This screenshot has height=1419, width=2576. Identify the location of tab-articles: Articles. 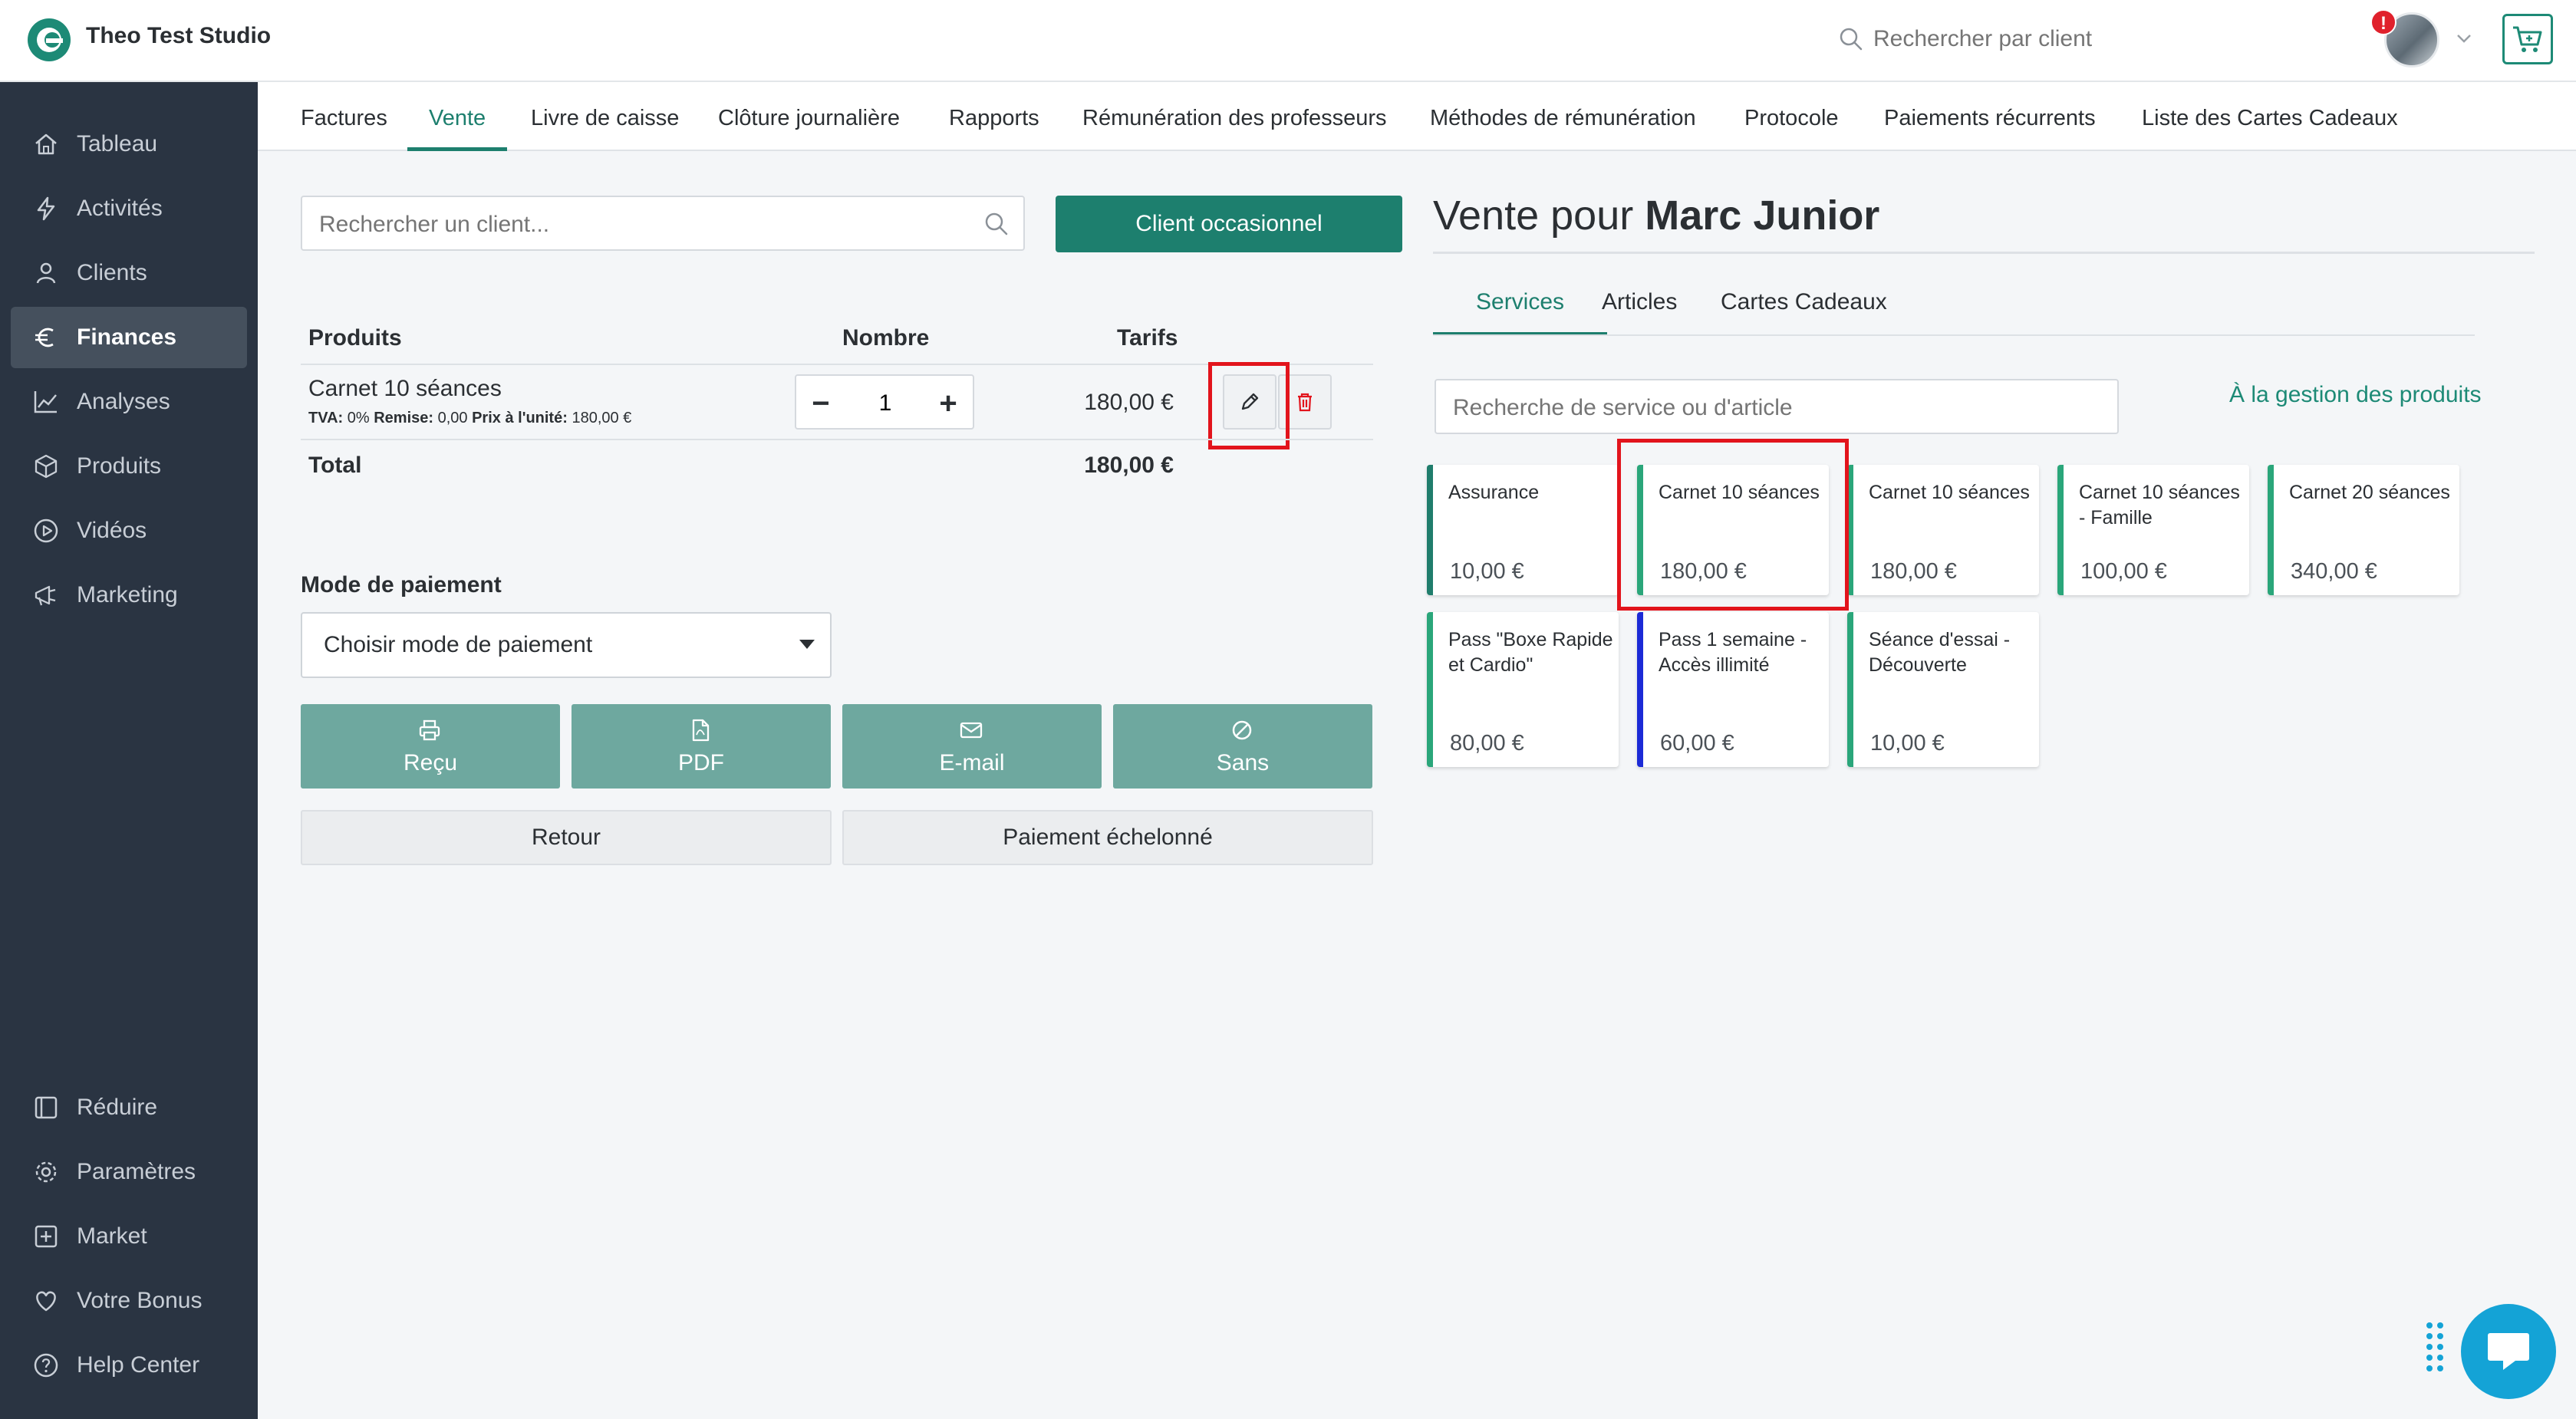
(1639, 307).